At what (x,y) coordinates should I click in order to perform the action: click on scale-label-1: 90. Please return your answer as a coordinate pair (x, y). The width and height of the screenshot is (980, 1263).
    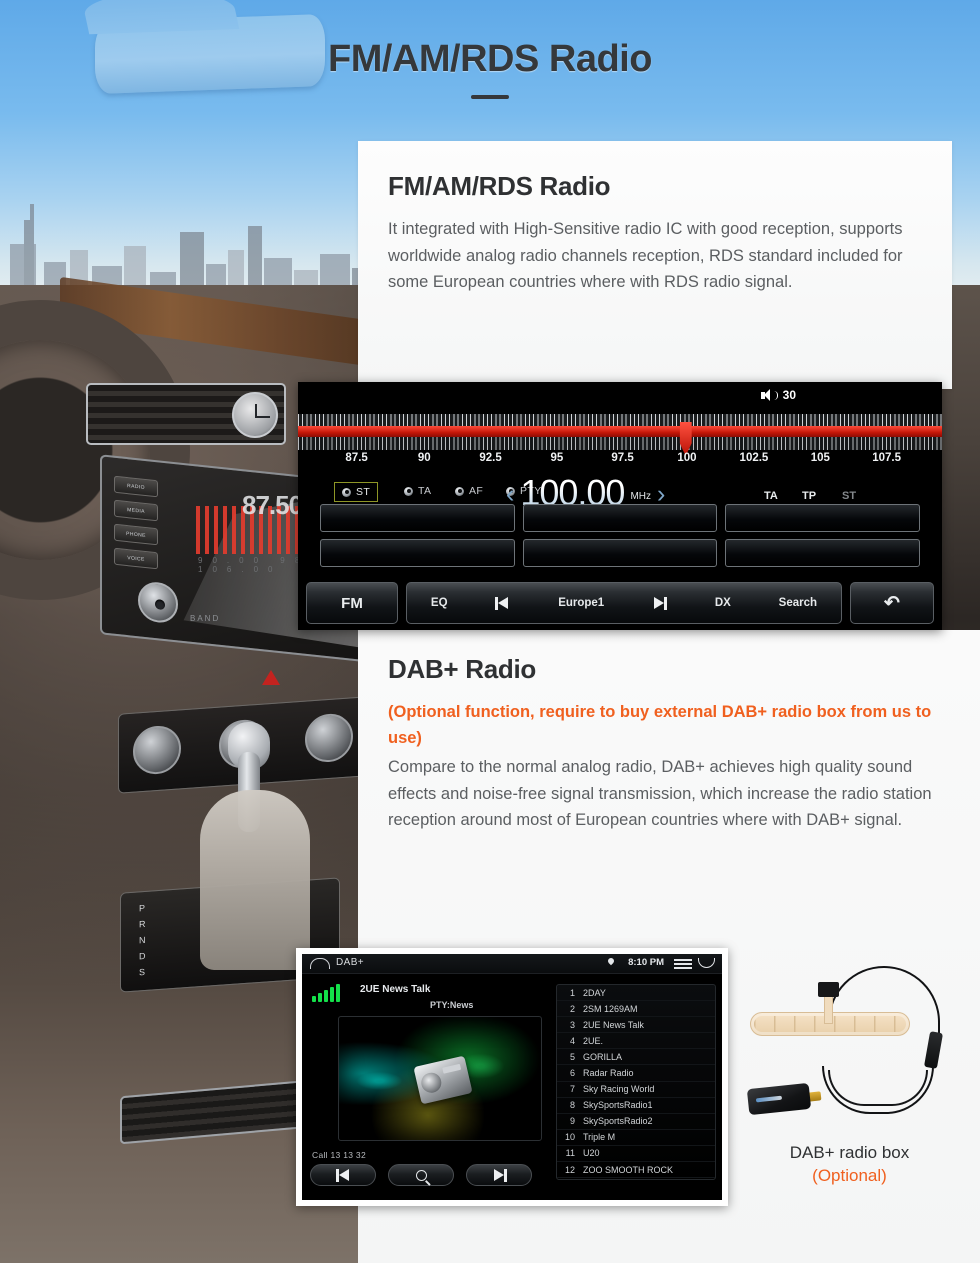
    Looking at the image, I should click on (424, 458).